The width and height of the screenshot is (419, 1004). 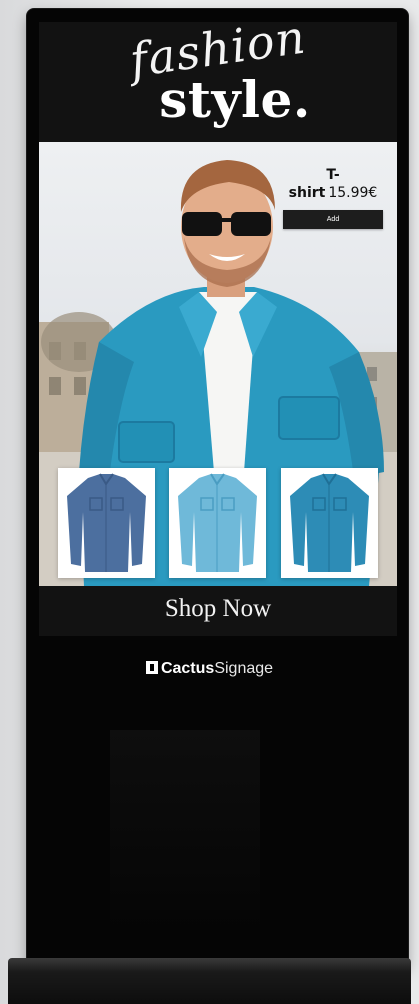 I want to click on thumbnail-dark-denim-shirt, so click(x=106, y=523).